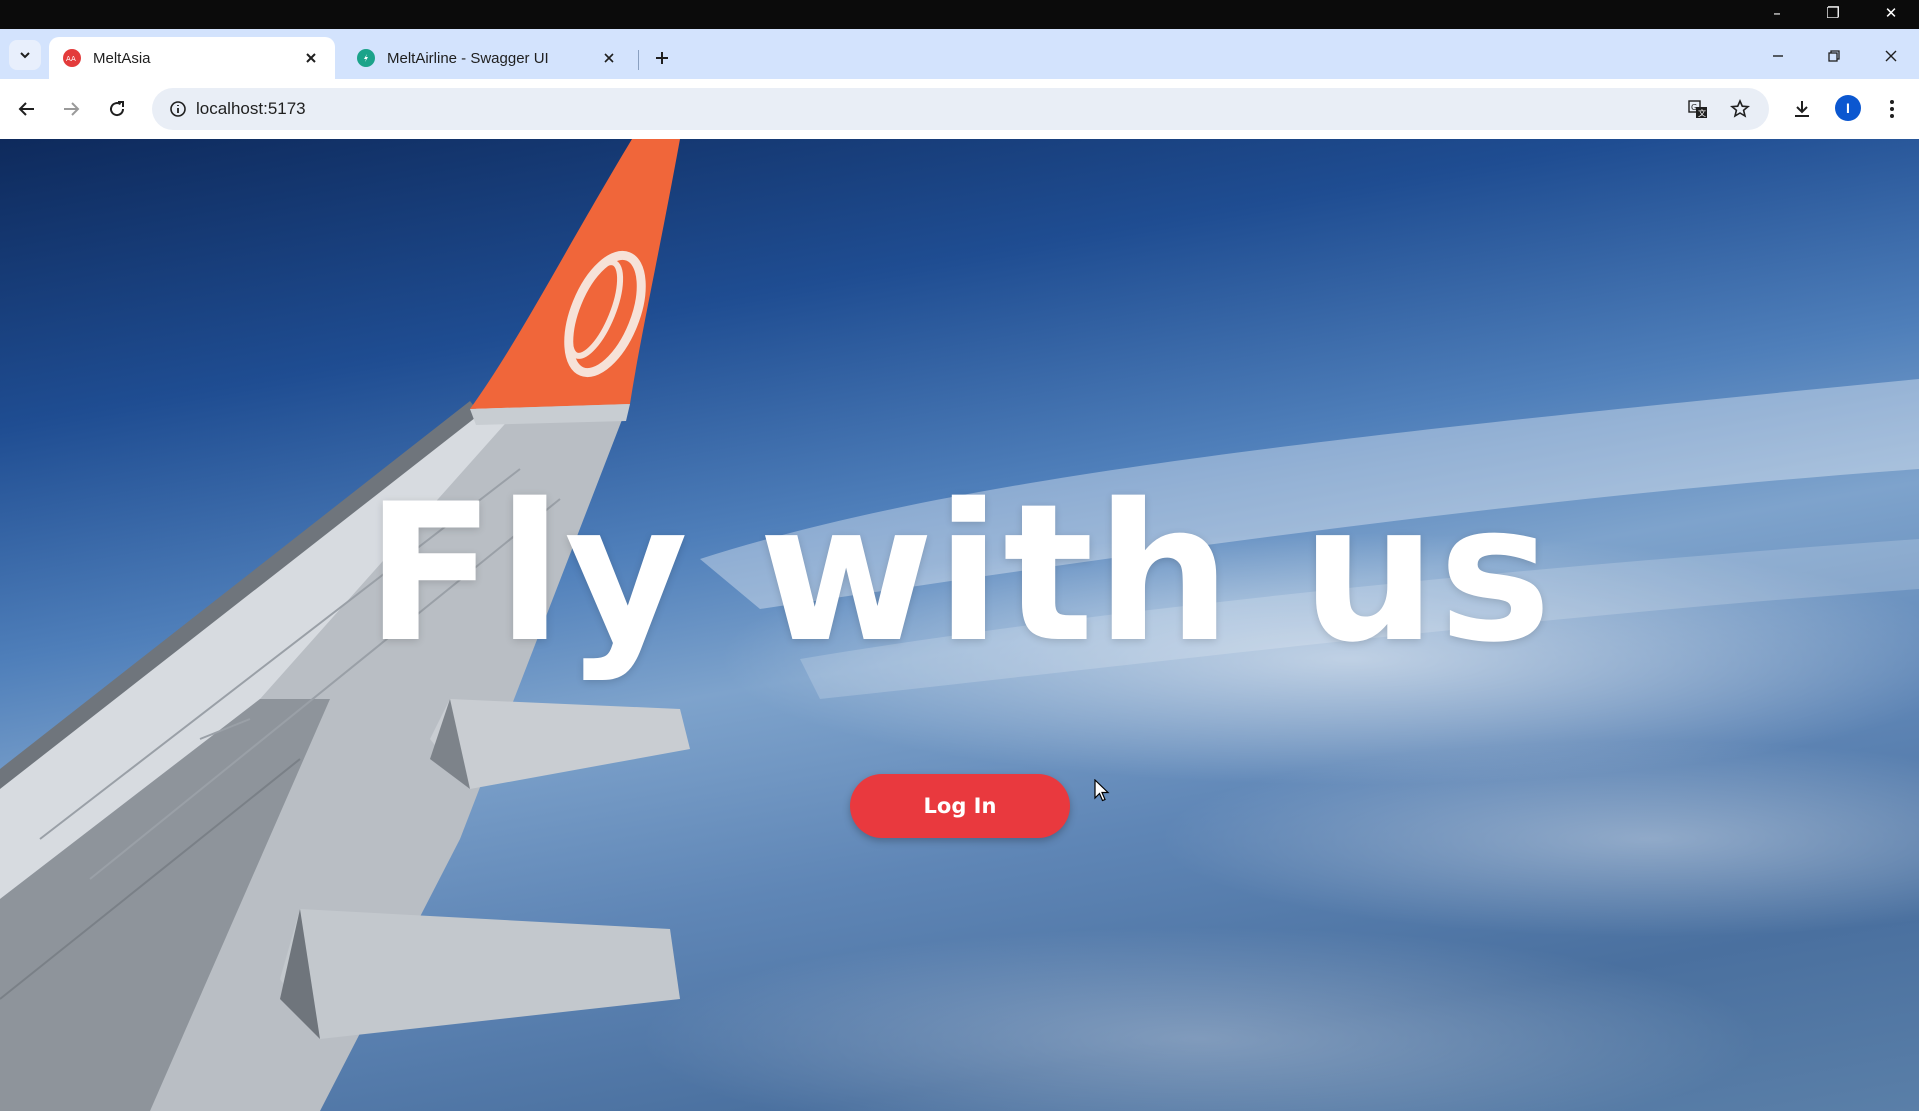 The image size is (1919, 1111). I want to click on forward-button, so click(71, 109).